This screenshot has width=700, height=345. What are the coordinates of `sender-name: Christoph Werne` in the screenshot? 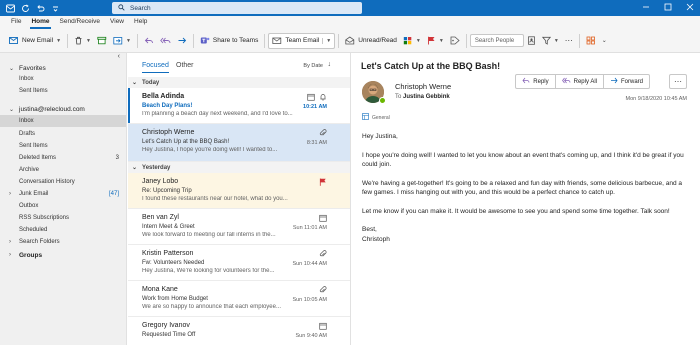 It's located at (423, 86).